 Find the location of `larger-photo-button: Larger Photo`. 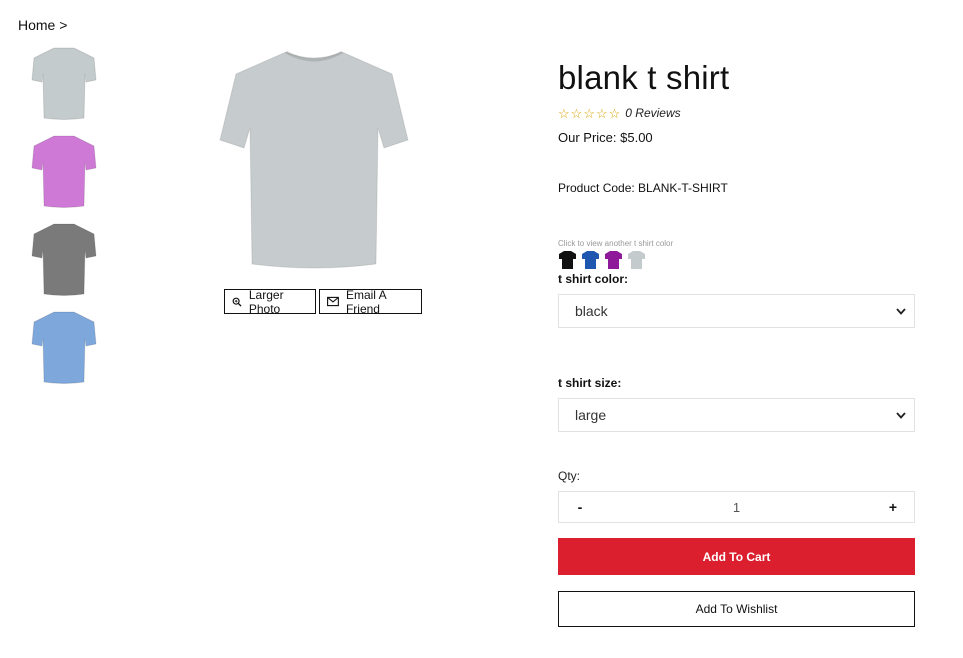

larger-photo-button: Larger Photo is located at coordinates (270, 301).